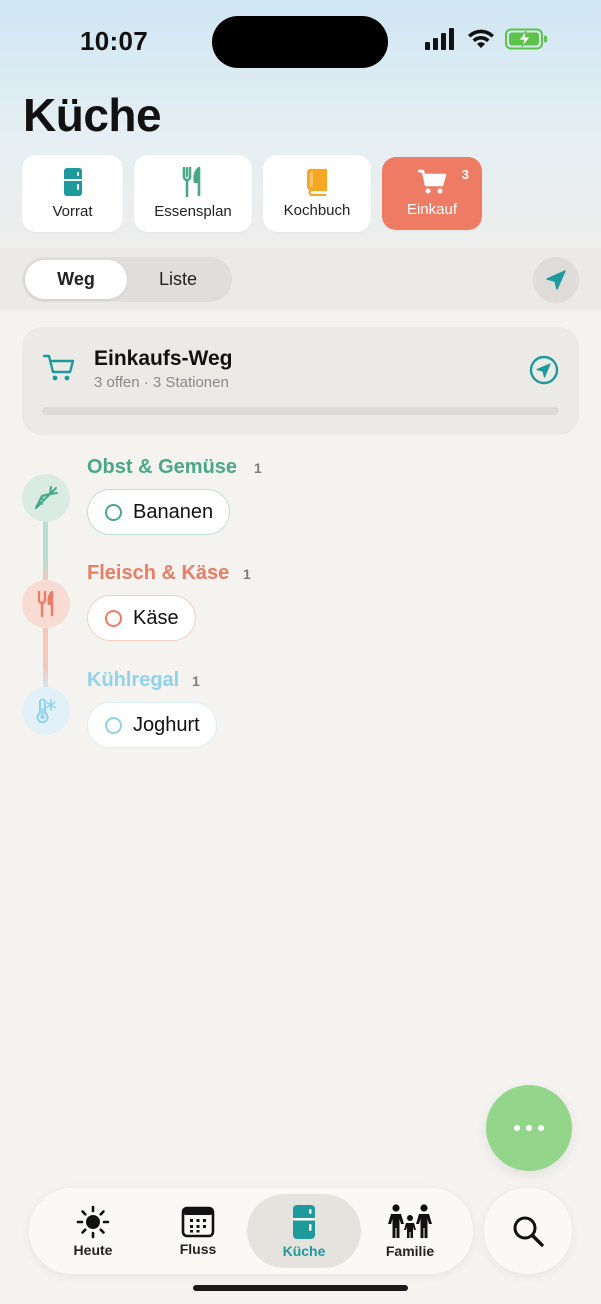 The width and height of the screenshot is (601, 1304). Describe the element at coordinates (410, 1250) in the screenshot. I see `tab-label: Familie` at that location.